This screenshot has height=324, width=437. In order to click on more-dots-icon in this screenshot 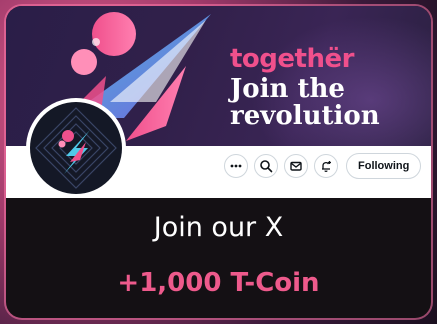, I will do `click(236, 166)`.